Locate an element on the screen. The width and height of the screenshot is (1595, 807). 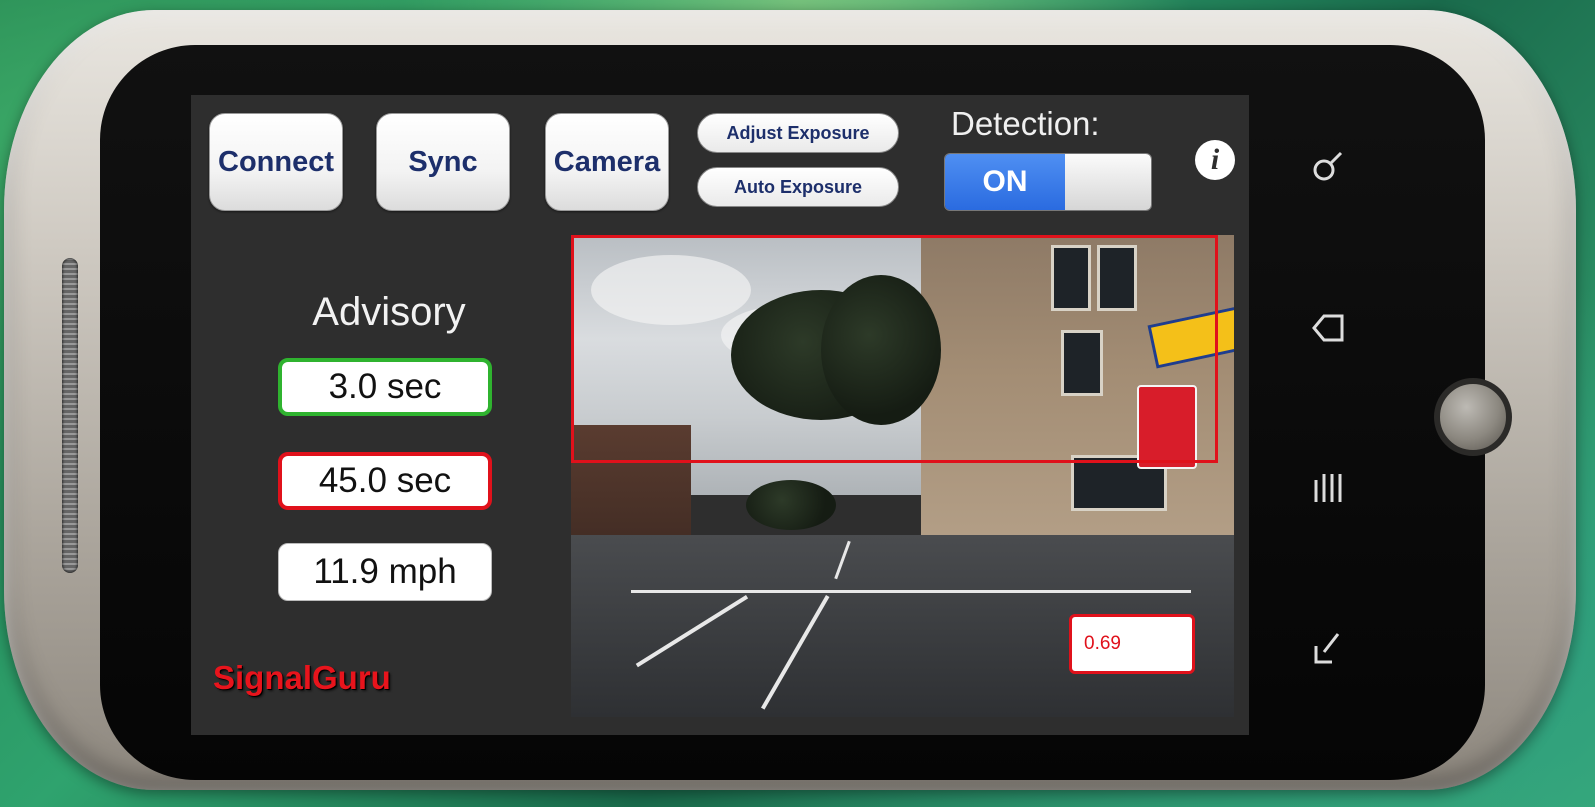
road-stop-line is located at coordinates (911, 591).